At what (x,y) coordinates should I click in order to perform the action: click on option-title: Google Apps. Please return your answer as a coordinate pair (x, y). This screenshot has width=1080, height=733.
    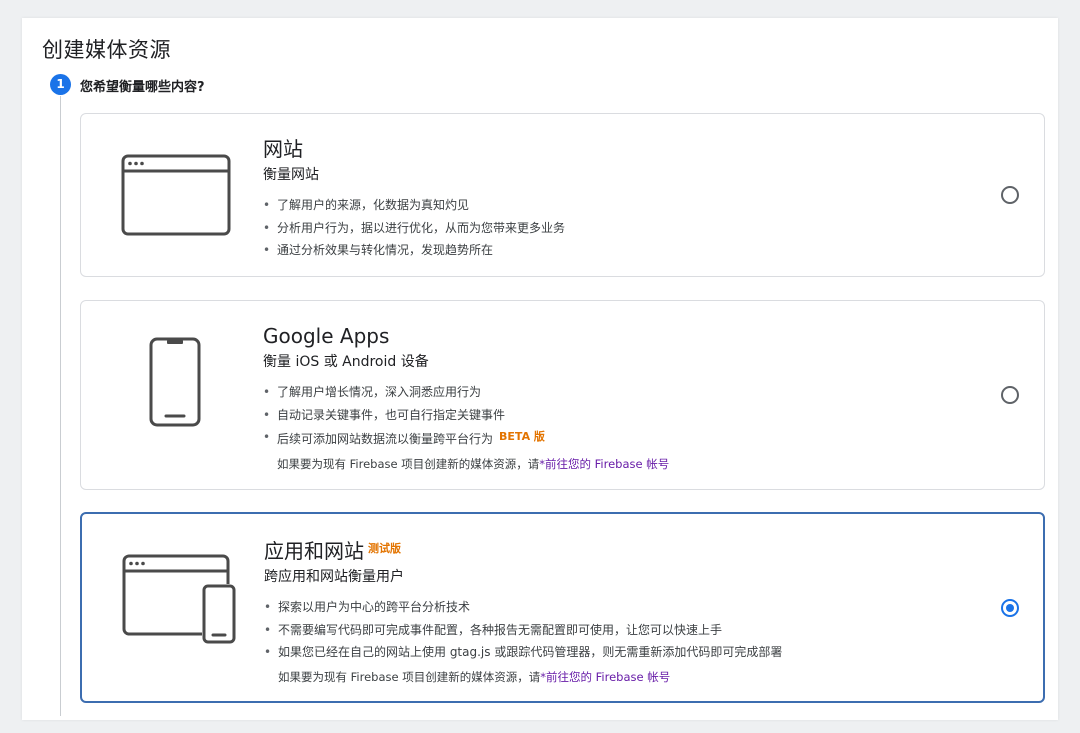
    Looking at the image, I should click on (326, 336).